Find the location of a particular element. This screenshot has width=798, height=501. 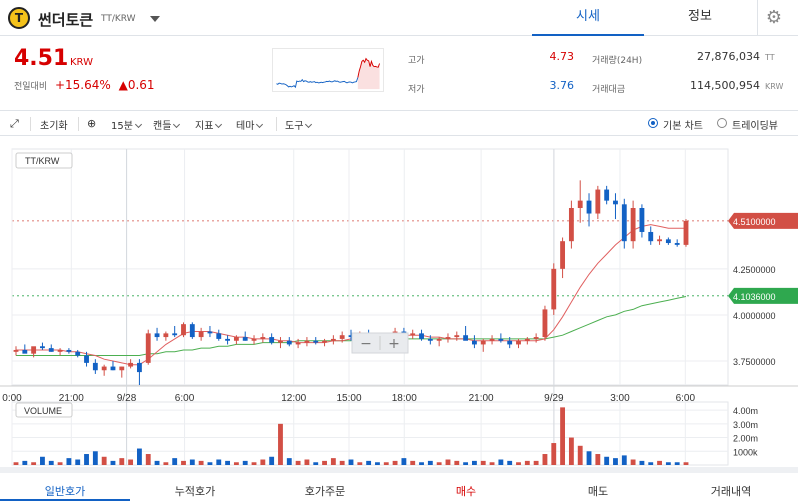

basic-chart-label: 기본 차트 is located at coordinates (683, 124).